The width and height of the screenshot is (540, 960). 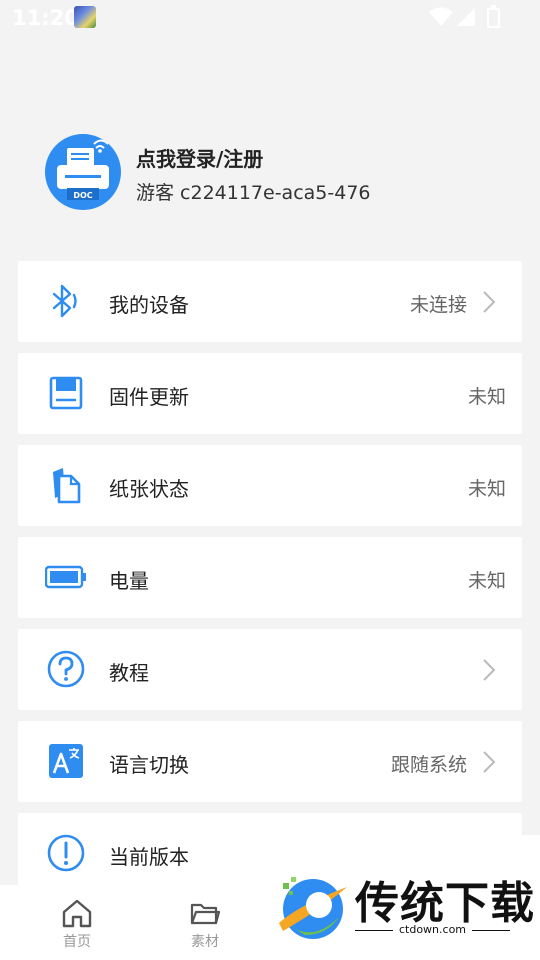 I want to click on menu-label: 当前版本, so click(x=149, y=857).